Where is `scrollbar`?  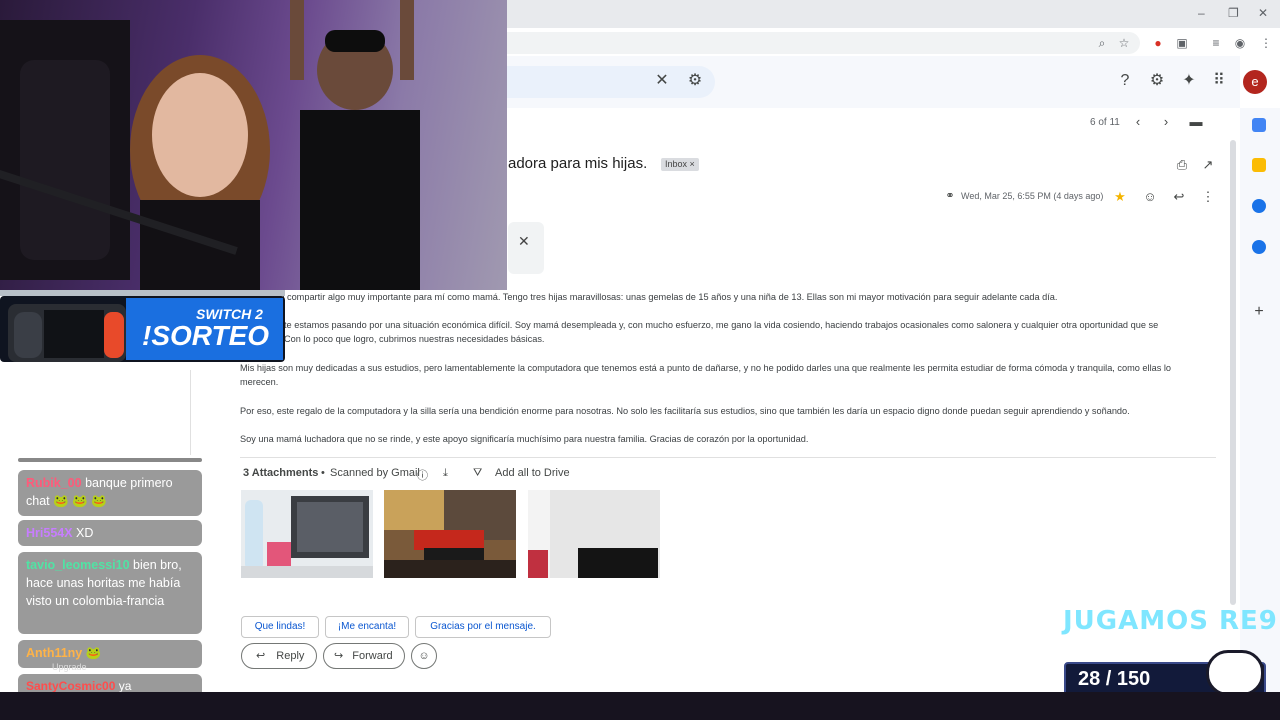
scrollbar is located at coordinates (1233, 372).